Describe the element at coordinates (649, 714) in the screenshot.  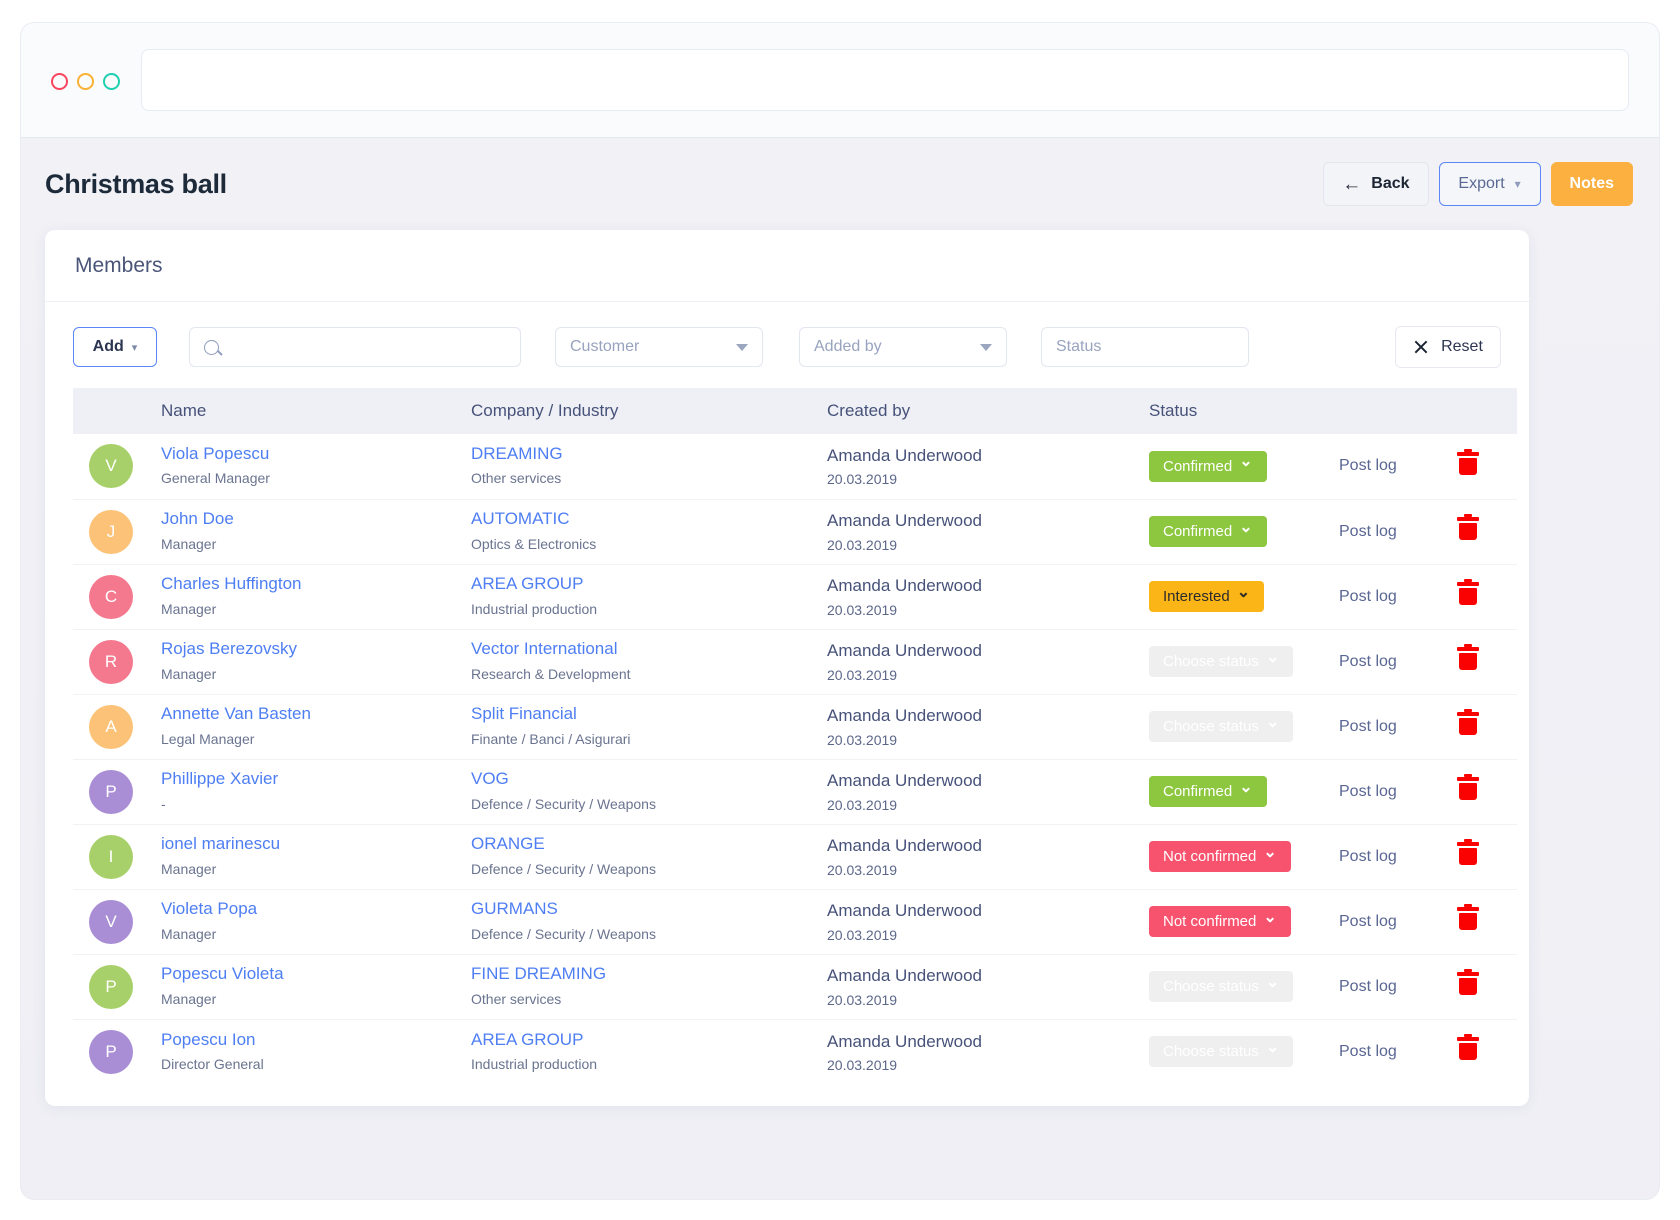
I see `company-link: Split Financial` at that location.